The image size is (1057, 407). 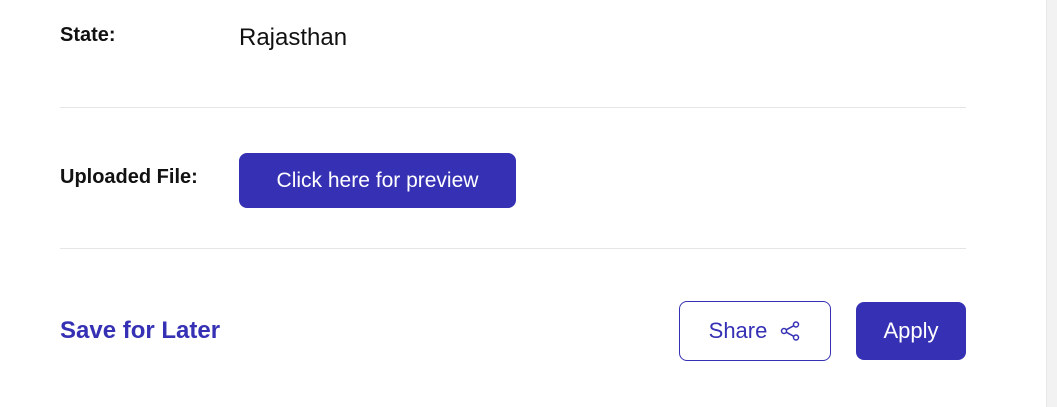 I want to click on state-label: State:, so click(x=88, y=35).